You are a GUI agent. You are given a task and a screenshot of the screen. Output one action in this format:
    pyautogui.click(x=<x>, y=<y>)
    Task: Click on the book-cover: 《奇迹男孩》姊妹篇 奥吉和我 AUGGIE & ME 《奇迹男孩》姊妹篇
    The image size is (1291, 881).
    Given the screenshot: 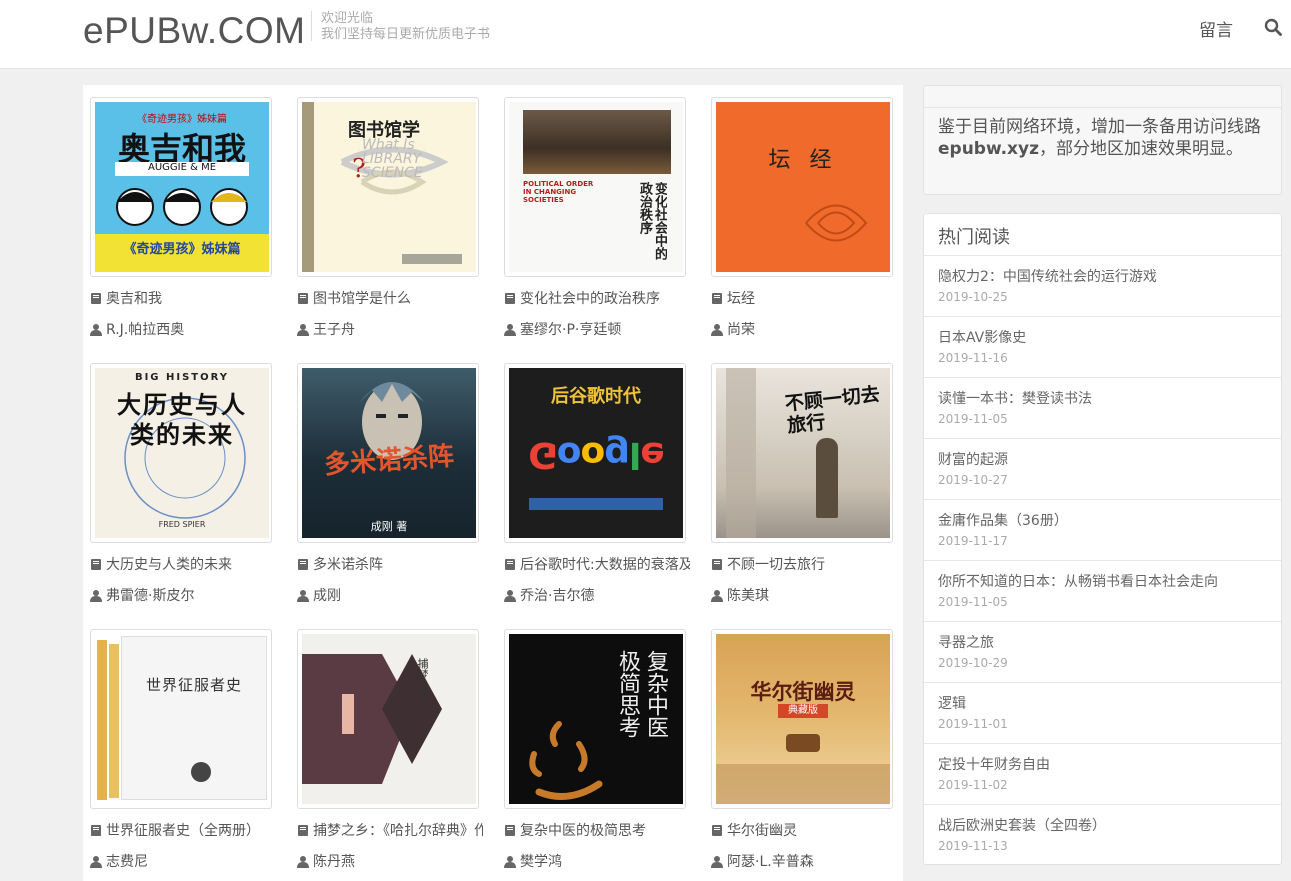 What is the action you would take?
    pyautogui.click(x=182, y=187)
    